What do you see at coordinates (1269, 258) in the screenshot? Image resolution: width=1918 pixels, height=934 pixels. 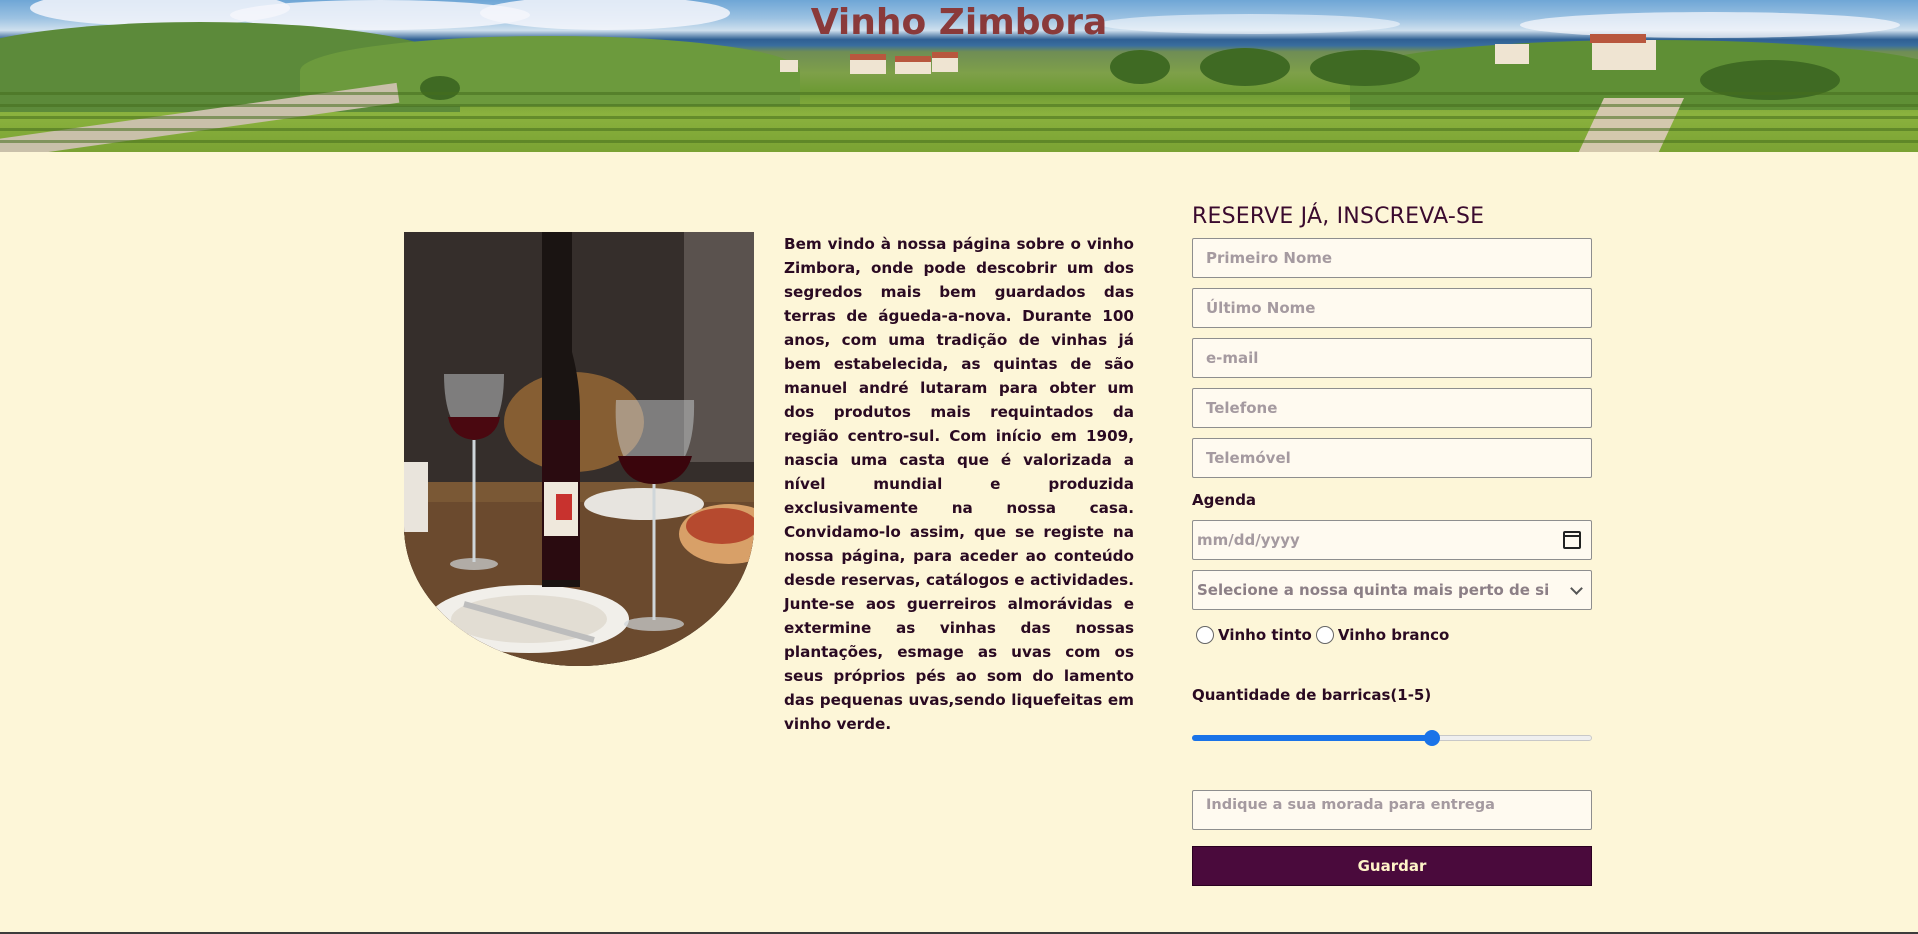 I see `first-name-placeholder: Primeiro Nome` at bounding box center [1269, 258].